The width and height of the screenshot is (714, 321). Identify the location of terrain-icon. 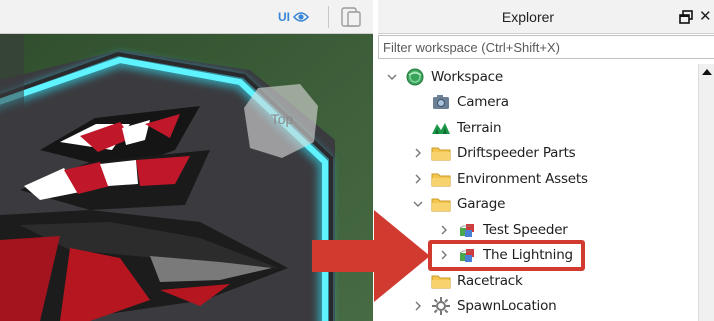
(441, 128).